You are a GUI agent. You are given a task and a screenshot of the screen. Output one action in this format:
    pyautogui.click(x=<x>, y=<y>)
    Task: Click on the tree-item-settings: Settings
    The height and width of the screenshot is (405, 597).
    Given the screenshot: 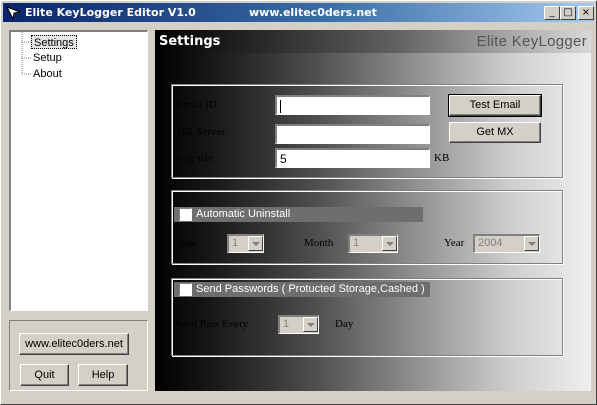 What is the action you would take?
    pyautogui.click(x=54, y=42)
    